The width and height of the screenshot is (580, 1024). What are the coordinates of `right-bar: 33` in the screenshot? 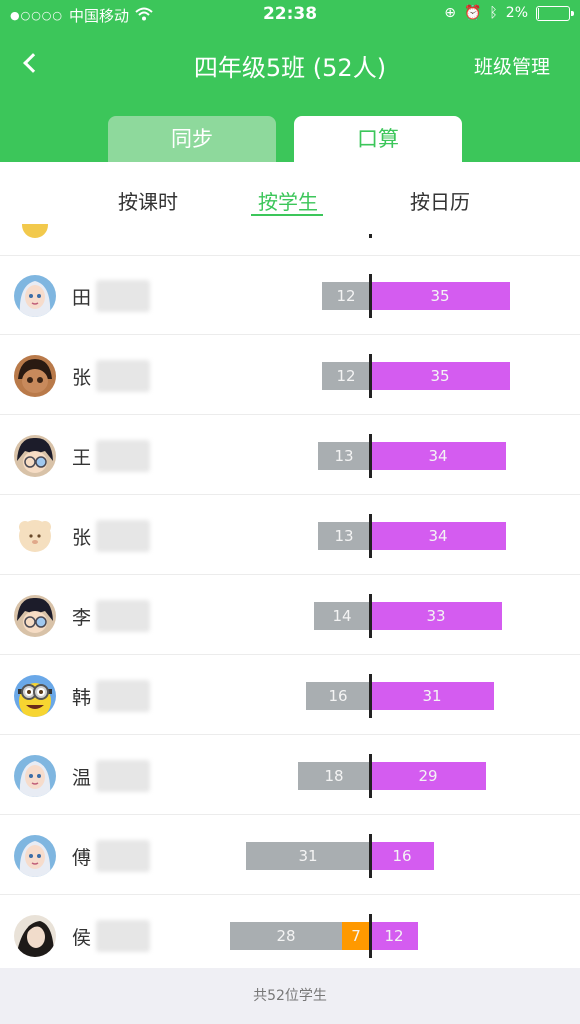 It's located at (436, 616).